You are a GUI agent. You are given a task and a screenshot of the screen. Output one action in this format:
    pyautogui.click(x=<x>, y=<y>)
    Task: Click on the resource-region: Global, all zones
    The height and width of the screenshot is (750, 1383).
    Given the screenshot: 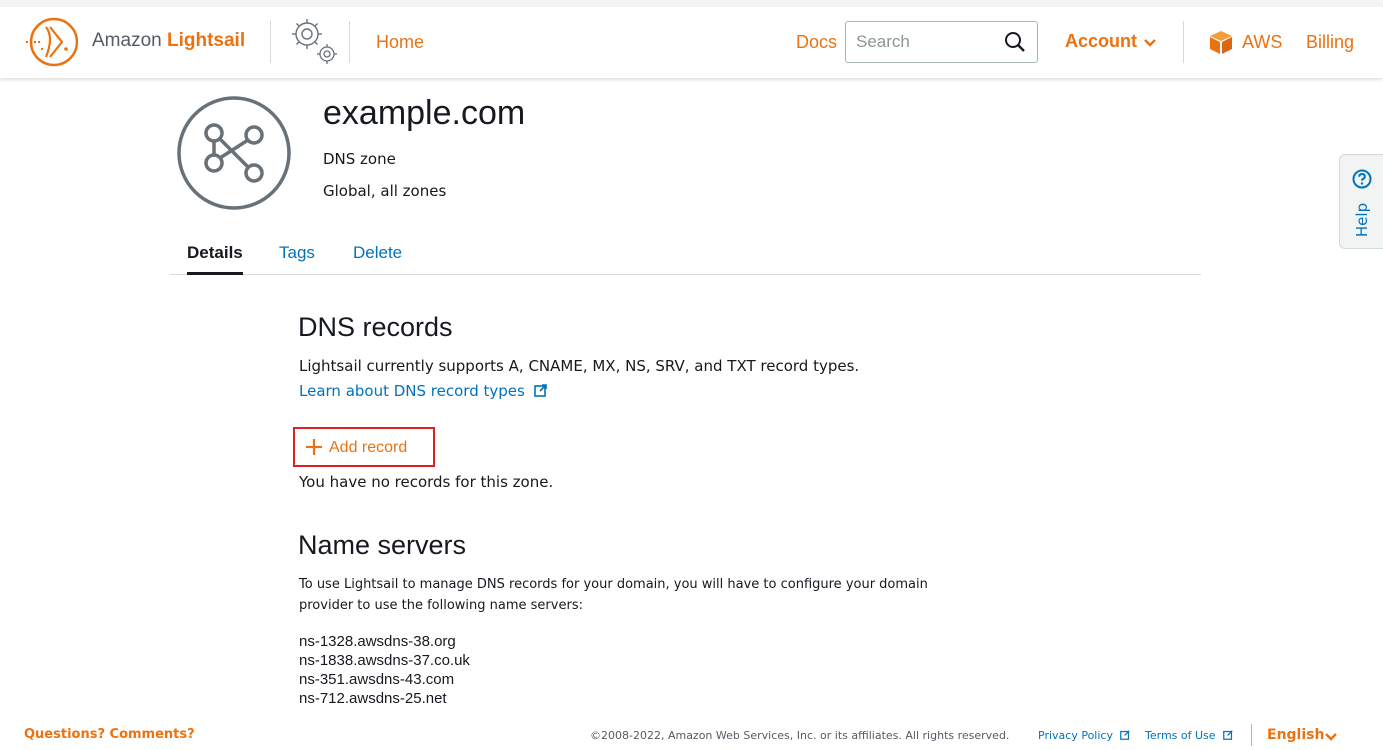 What is the action you would take?
    pyautogui.click(x=385, y=191)
    